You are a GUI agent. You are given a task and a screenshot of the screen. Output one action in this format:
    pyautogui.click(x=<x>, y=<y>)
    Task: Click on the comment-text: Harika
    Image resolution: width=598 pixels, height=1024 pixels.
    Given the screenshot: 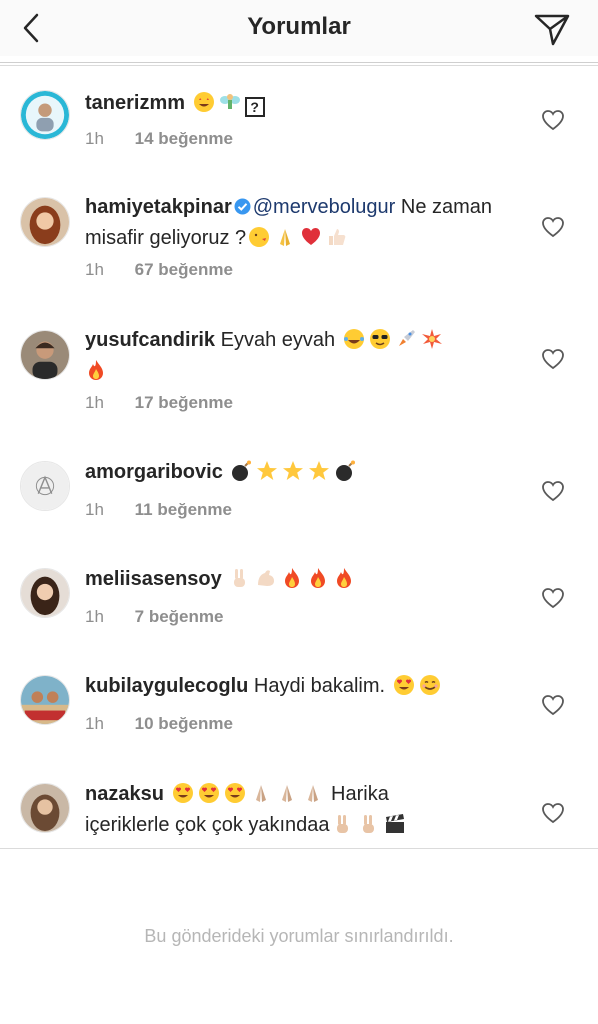 What is the action you would take?
    pyautogui.click(x=357, y=794)
    